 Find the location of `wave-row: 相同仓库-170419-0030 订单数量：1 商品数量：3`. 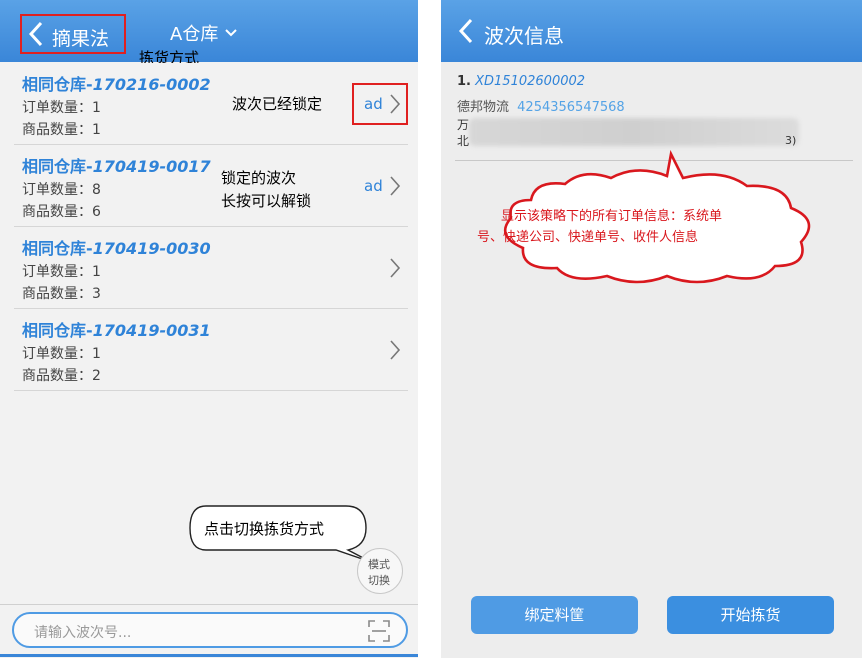

wave-row: 相同仓库-170419-0030 订单数量：1 商品数量：3 is located at coordinates (211, 268).